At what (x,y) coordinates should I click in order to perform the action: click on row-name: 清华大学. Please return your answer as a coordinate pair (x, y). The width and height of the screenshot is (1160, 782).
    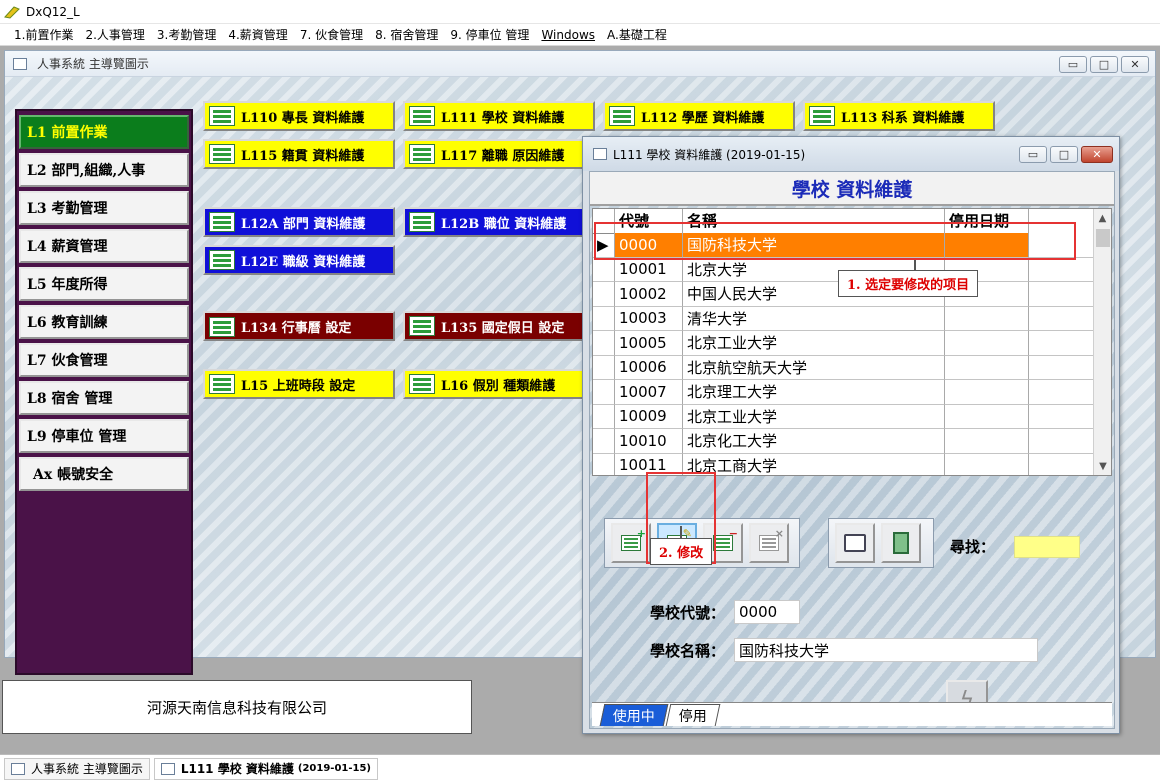
    Looking at the image, I should click on (814, 318).